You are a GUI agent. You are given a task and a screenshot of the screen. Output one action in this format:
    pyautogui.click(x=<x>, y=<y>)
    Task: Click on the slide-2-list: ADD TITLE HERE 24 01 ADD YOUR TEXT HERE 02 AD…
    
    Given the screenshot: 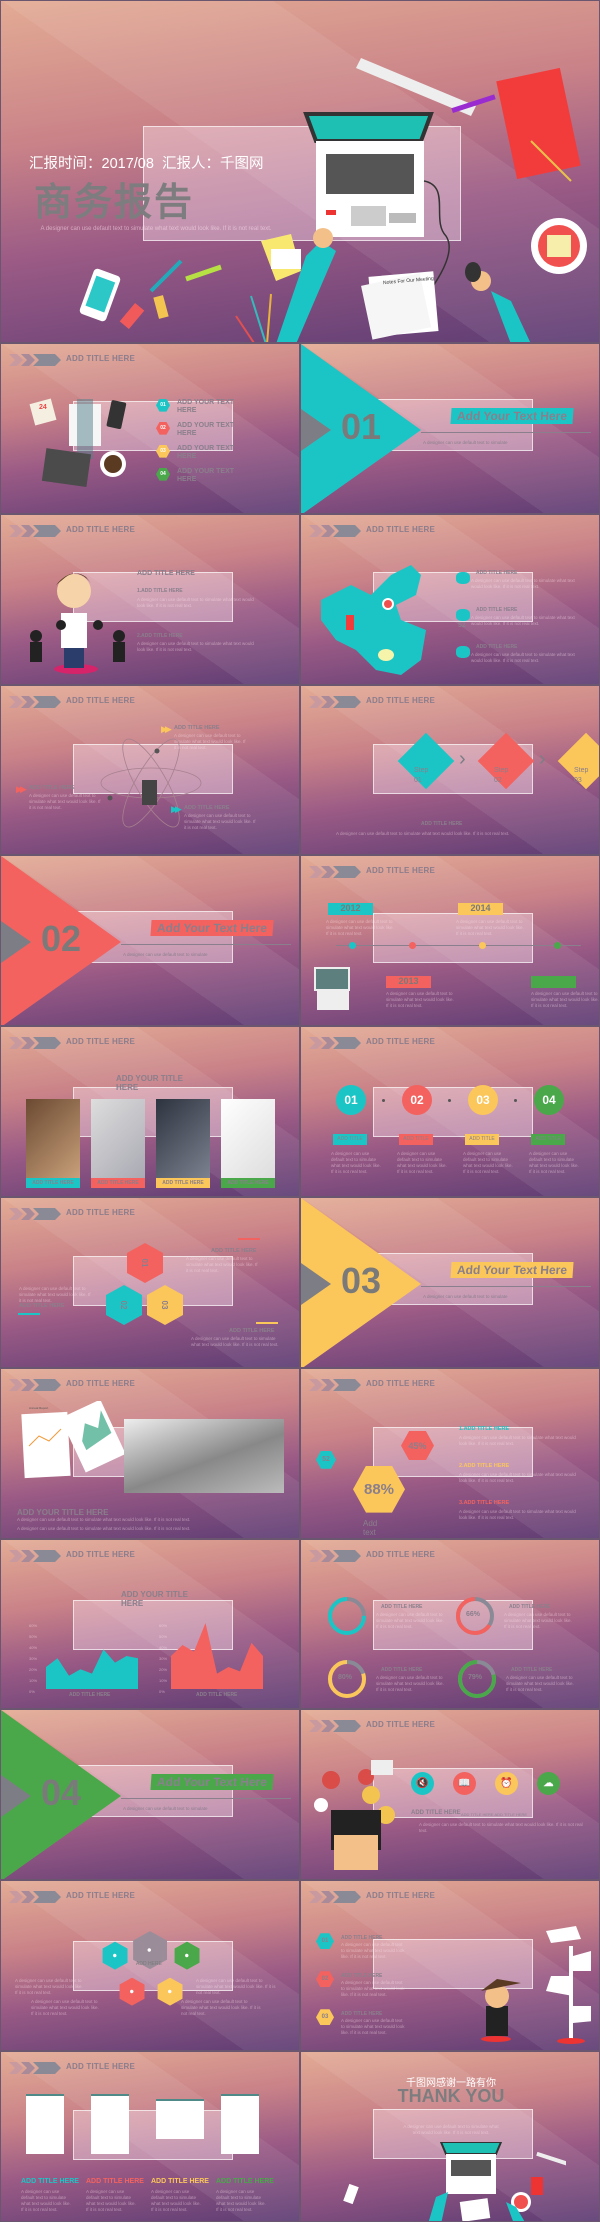 What is the action you would take?
    pyautogui.click(x=150, y=428)
    